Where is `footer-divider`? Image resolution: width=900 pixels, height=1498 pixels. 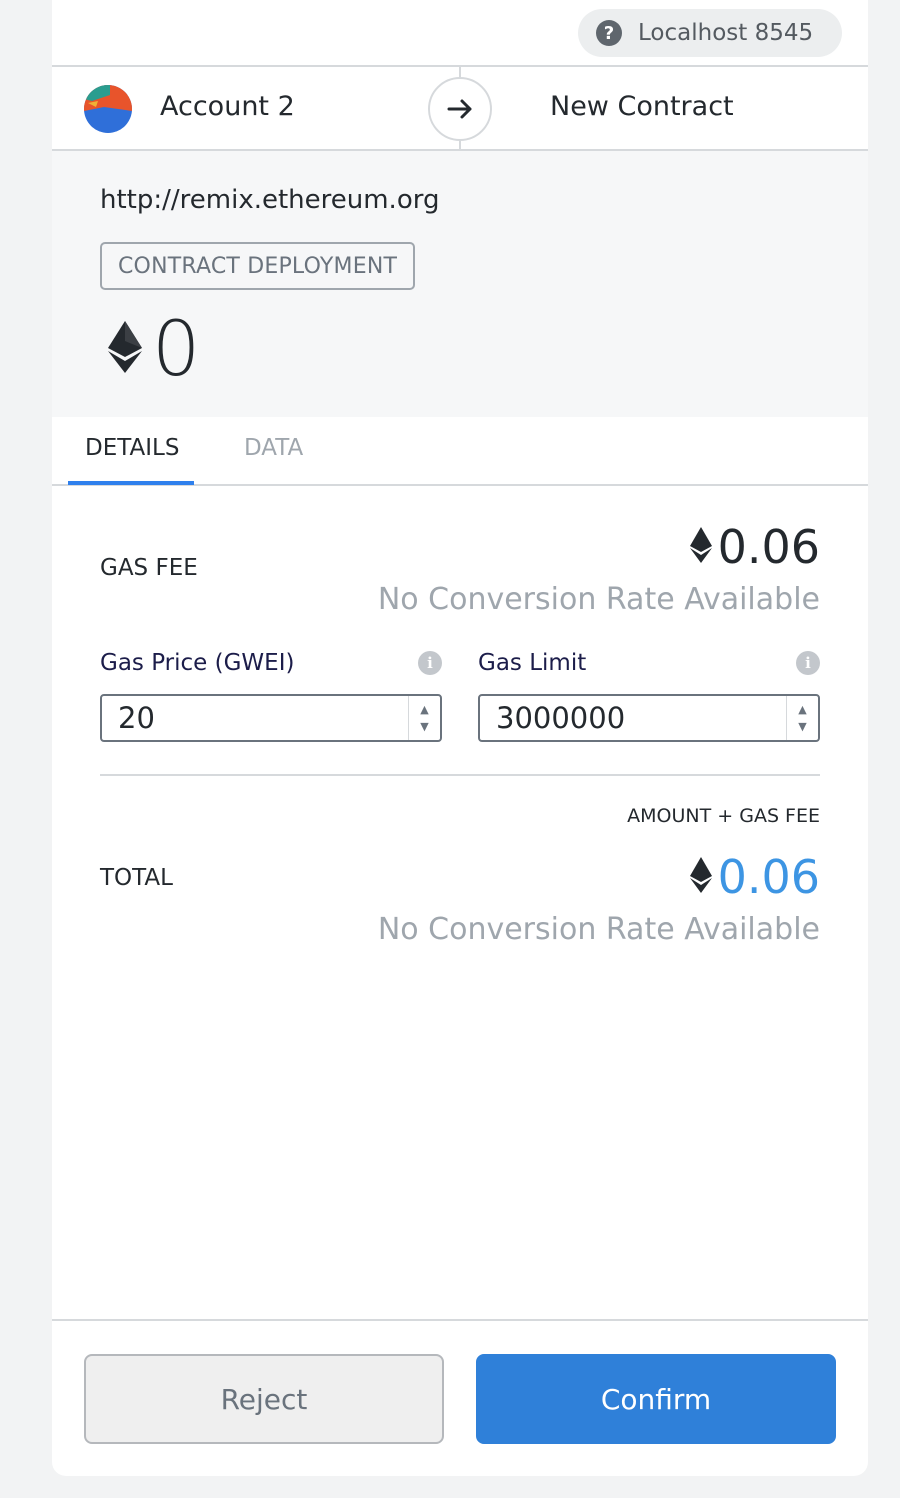
footer-divider is located at coordinates (460, 1320).